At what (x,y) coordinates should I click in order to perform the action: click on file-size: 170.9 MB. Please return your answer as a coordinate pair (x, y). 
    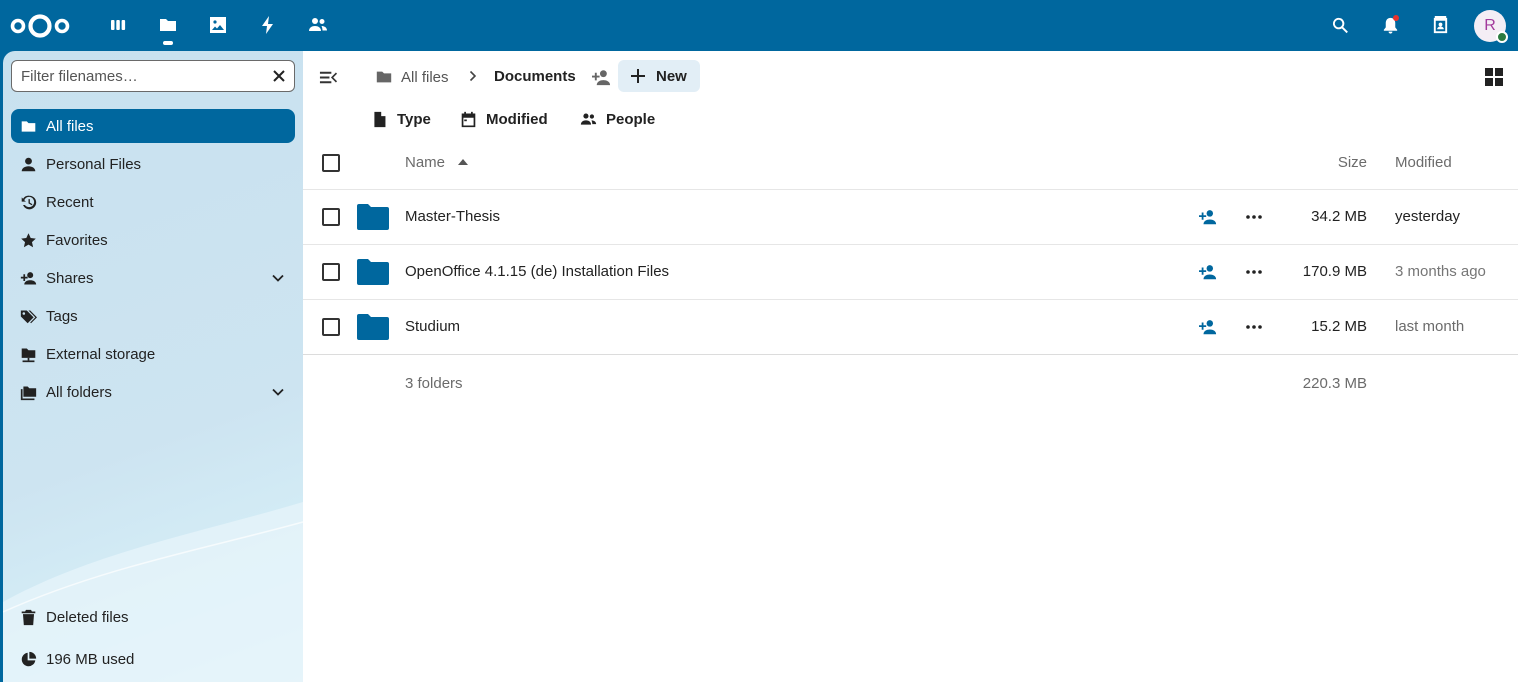
    Looking at the image, I should click on (1334, 271).